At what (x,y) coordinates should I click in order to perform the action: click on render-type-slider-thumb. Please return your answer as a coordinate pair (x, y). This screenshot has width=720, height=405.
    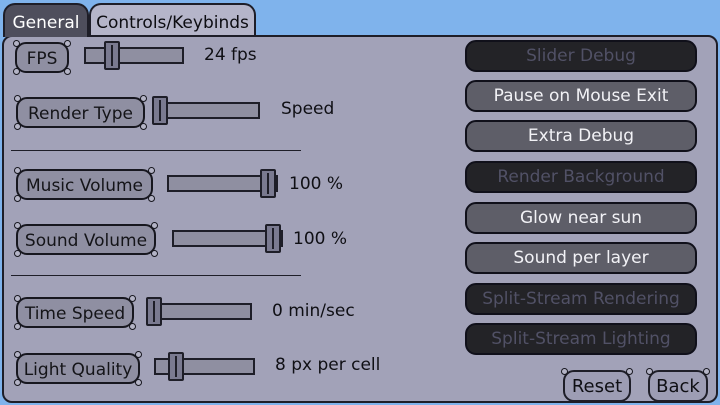
    Looking at the image, I should click on (160, 110).